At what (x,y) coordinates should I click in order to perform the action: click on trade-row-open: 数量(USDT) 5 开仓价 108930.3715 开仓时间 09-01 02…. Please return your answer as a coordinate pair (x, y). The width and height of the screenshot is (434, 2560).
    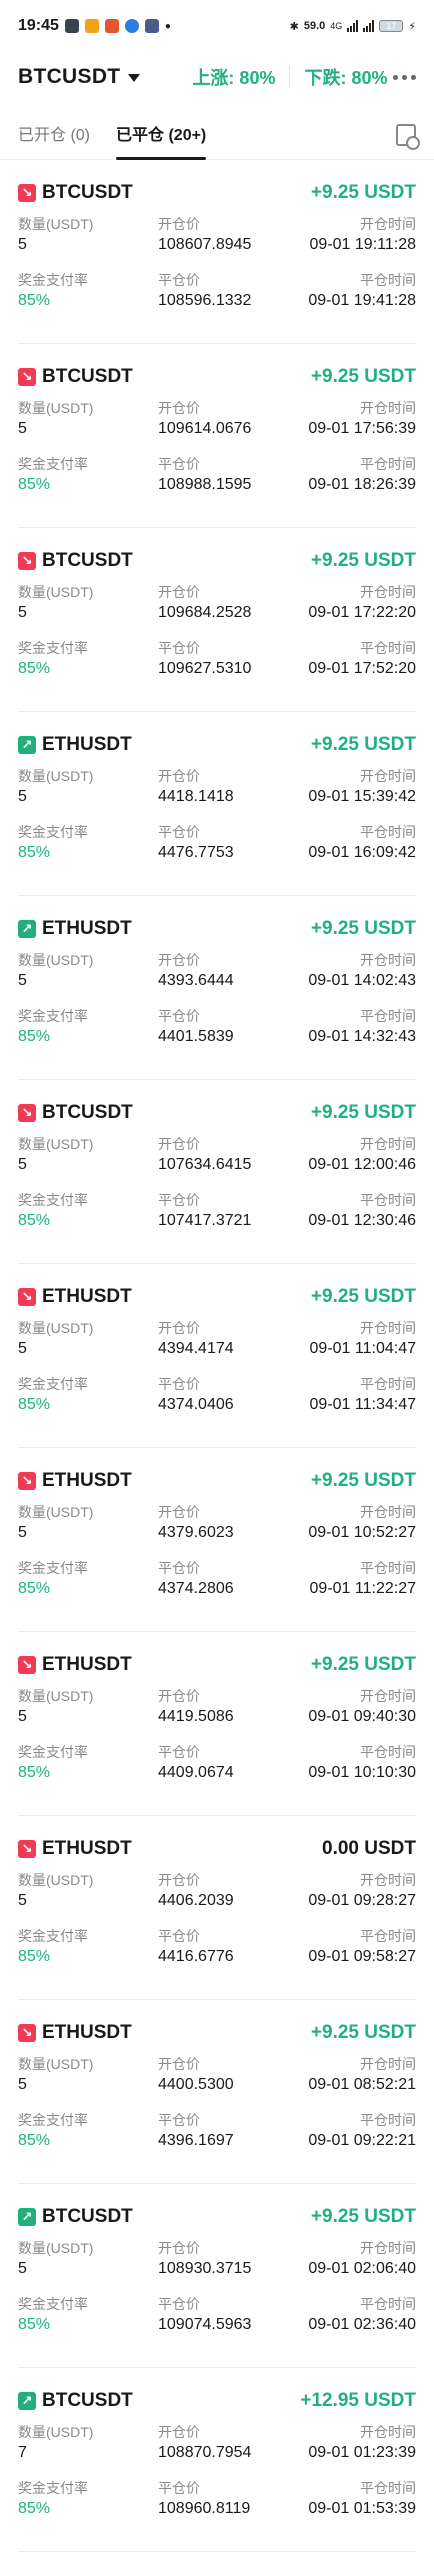
    Looking at the image, I should click on (217, 2260).